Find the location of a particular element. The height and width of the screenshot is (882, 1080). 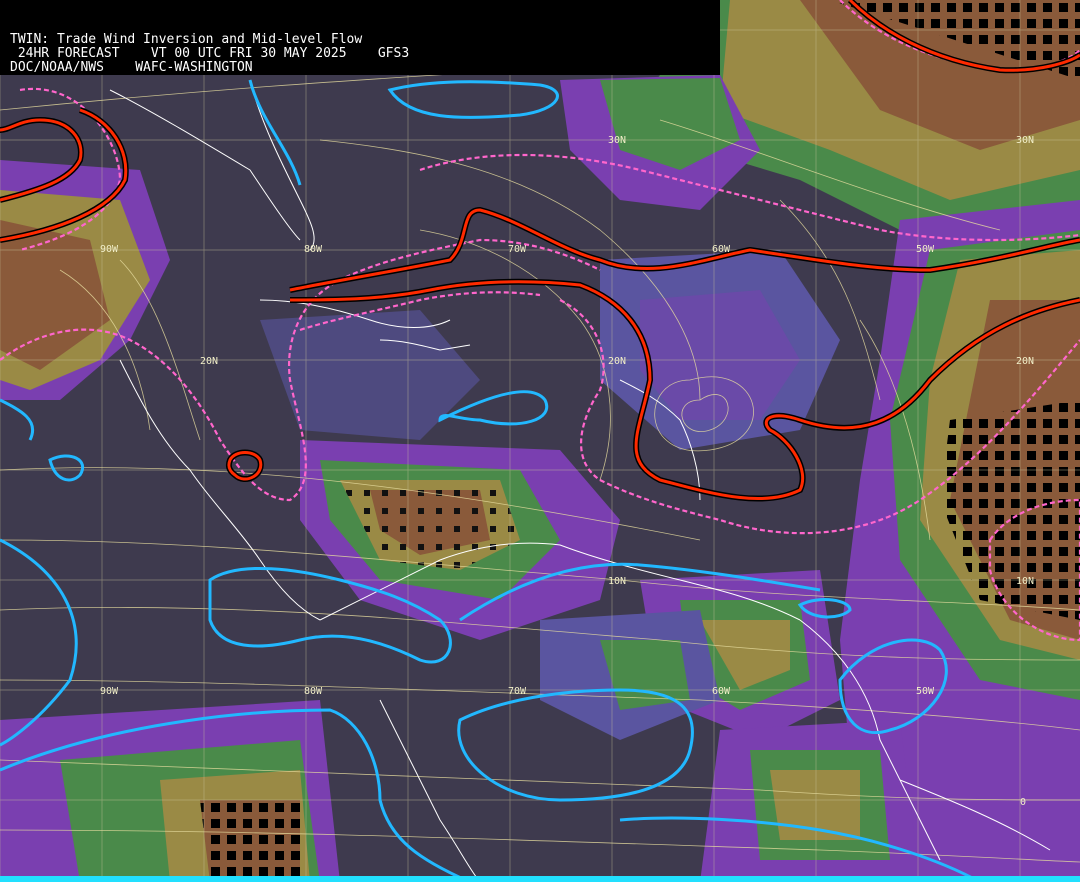

bottom-border is located at coordinates (540, 879).